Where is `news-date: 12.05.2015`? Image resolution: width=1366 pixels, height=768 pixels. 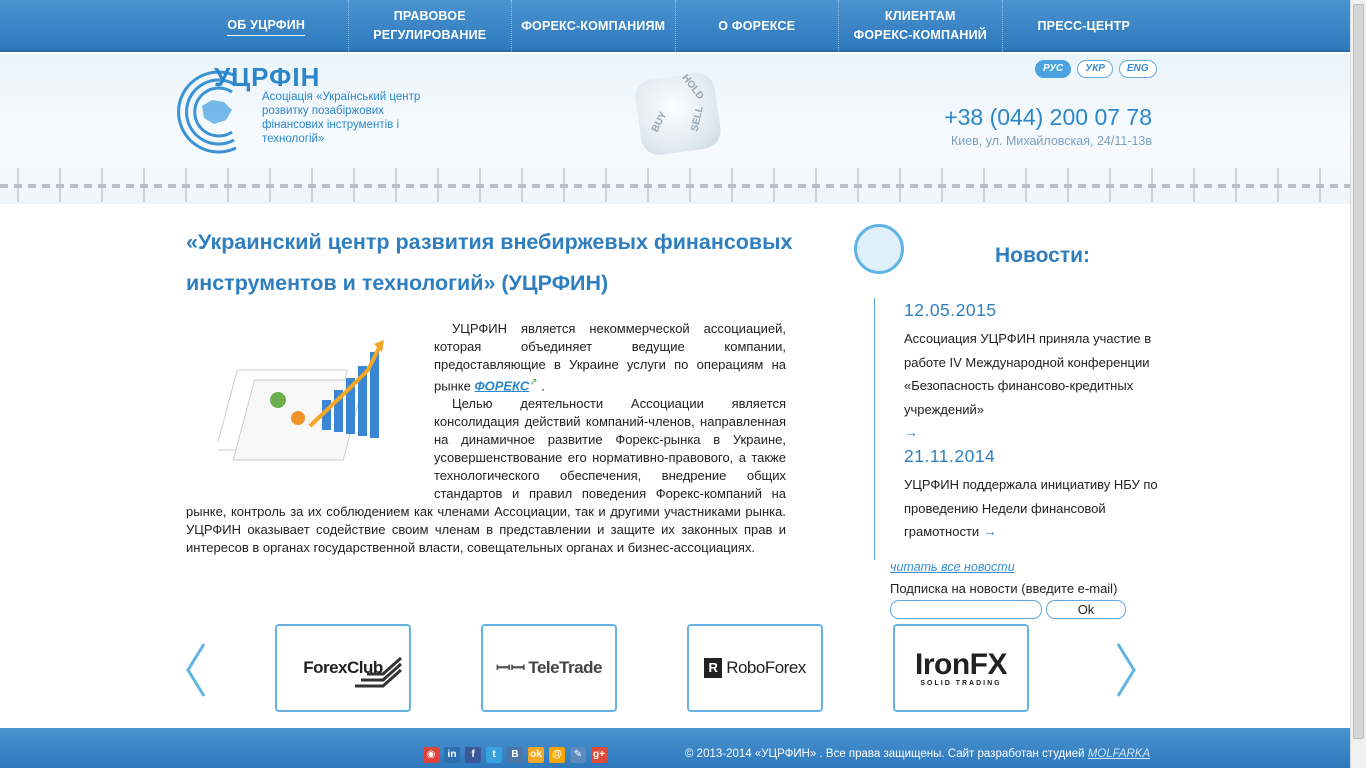
news-date: 12.05.2015 is located at coordinates (950, 310).